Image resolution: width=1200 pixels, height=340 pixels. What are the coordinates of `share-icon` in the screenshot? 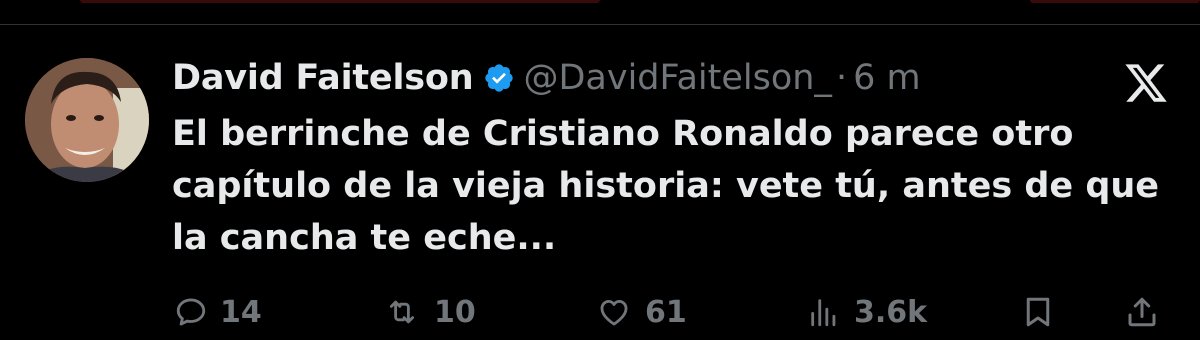 It's located at (1142, 312).